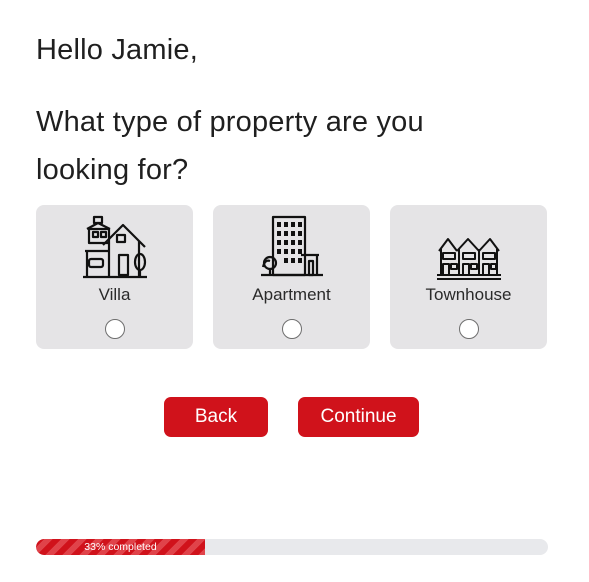  I want to click on option-label-apartment: Apartment, so click(291, 294).